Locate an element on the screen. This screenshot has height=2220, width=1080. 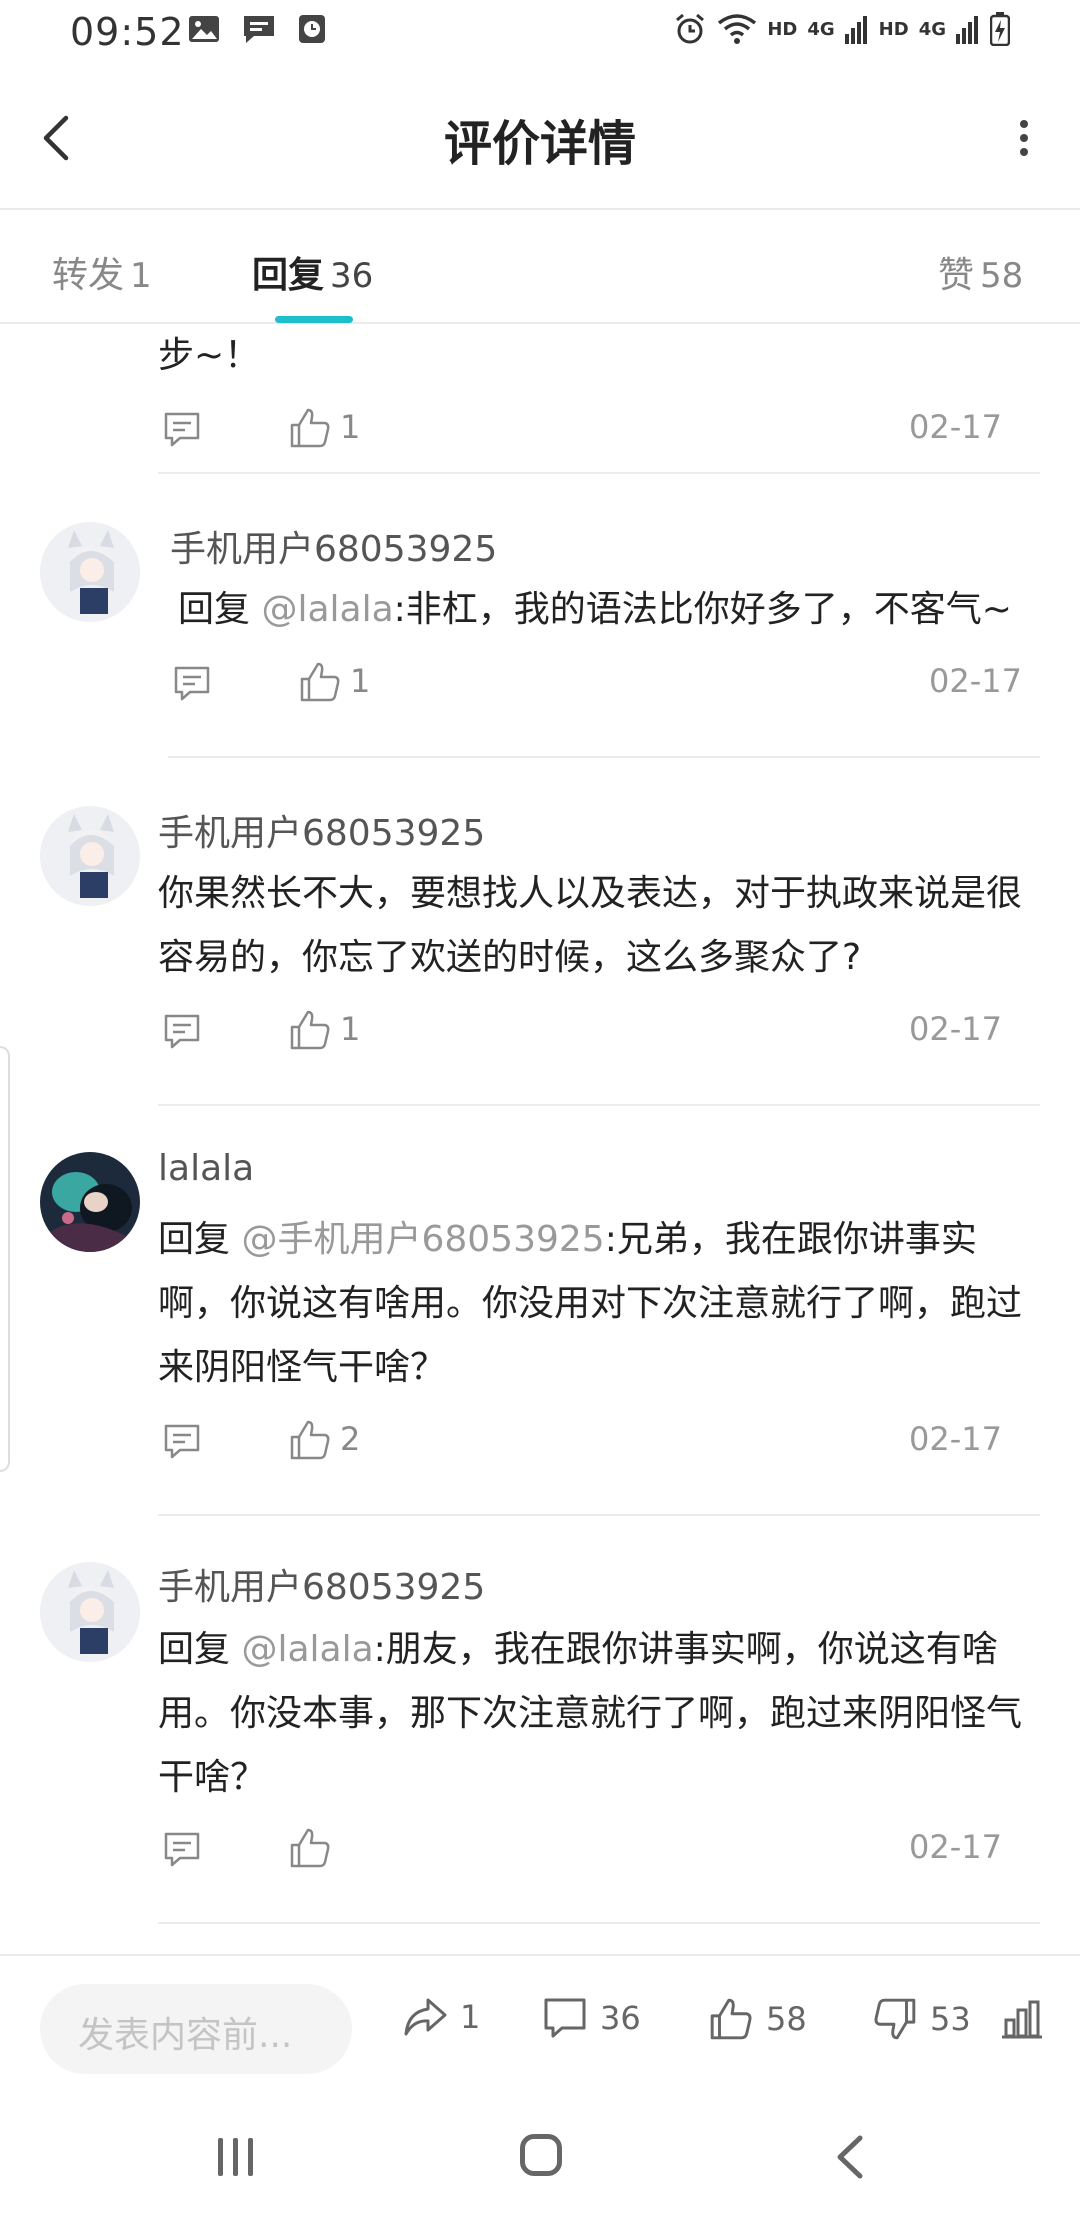
system-nav-bar is located at coordinates (540, 2158).